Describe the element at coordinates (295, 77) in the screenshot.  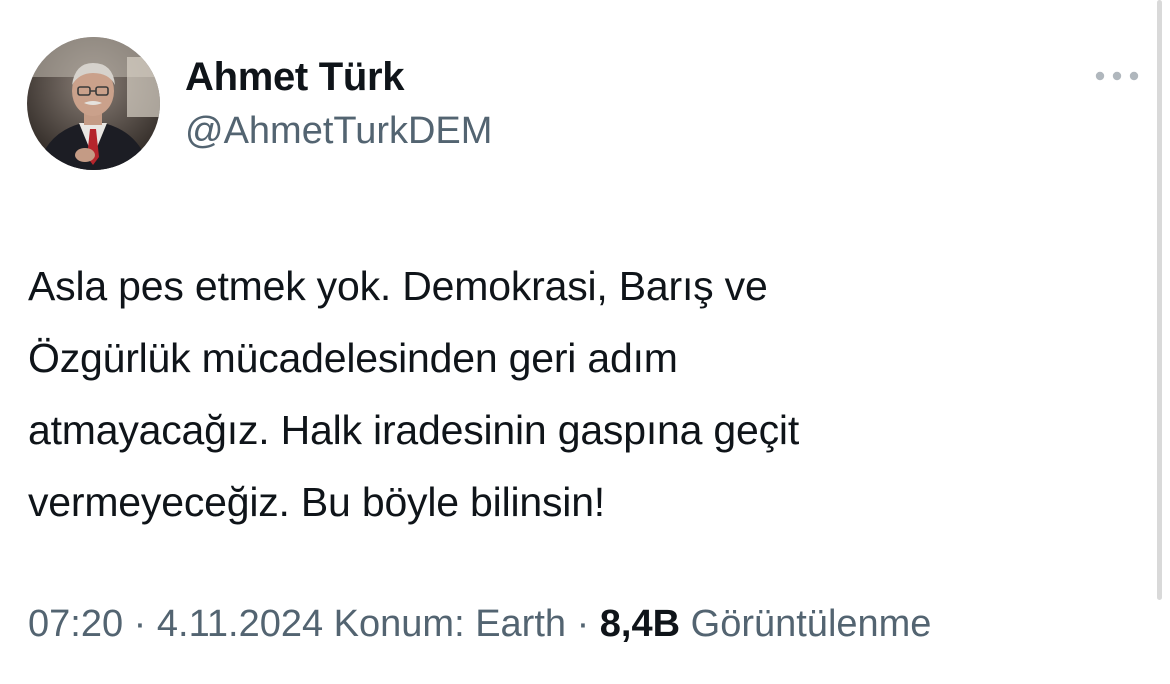
I see `author-name: Ahmet Türk` at that location.